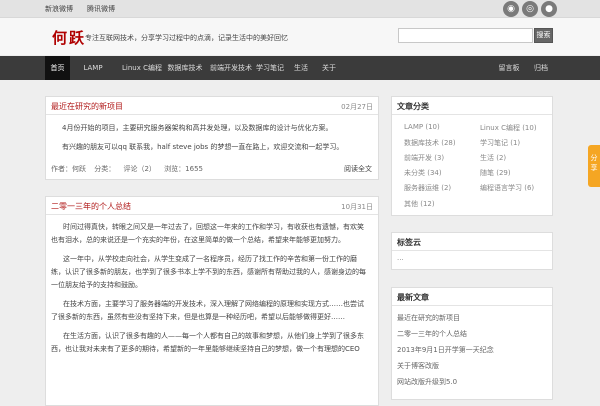  What do you see at coordinates (424, 158) in the screenshot?
I see `category-item: 前端开发 (3)` at bounding box center [424, 158].